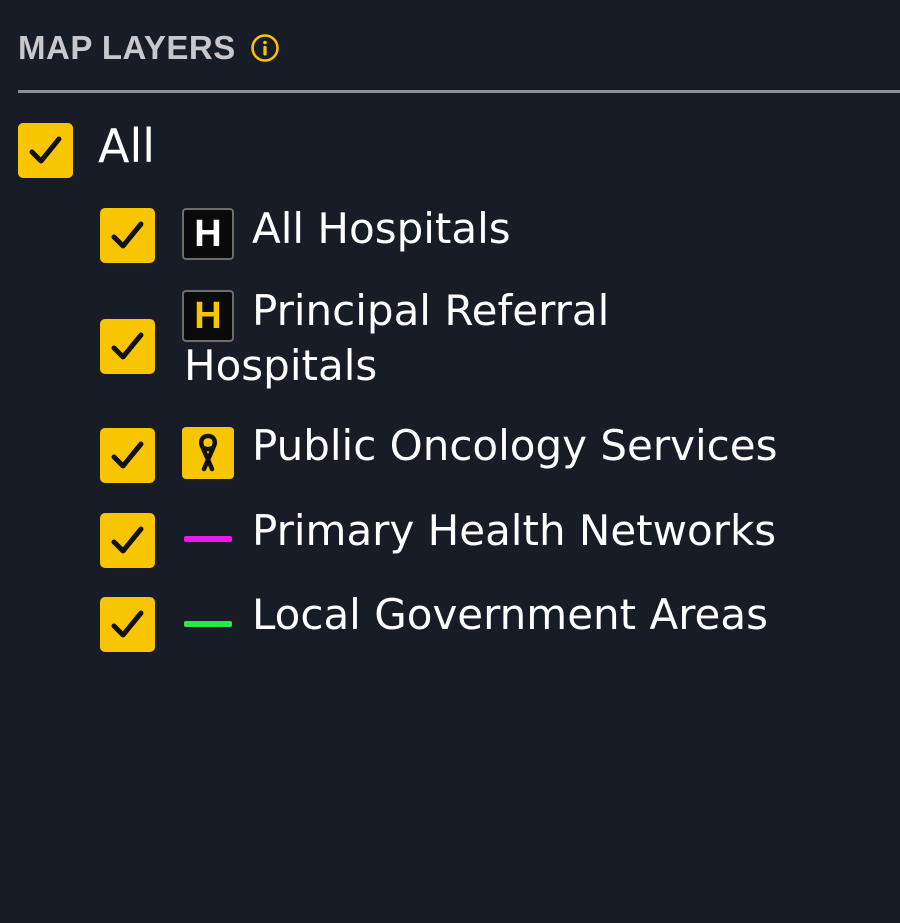 The image size is (900, 923). What do you see at coordinates (450, 151) in the screenshot?
I see `layer-row-all: All` at bounding box center [450, 151].